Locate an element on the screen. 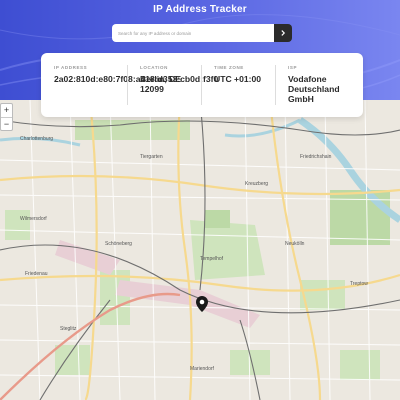  isp-value: Vodafone Deutschland GmbH is located at coordinates (314, 89).